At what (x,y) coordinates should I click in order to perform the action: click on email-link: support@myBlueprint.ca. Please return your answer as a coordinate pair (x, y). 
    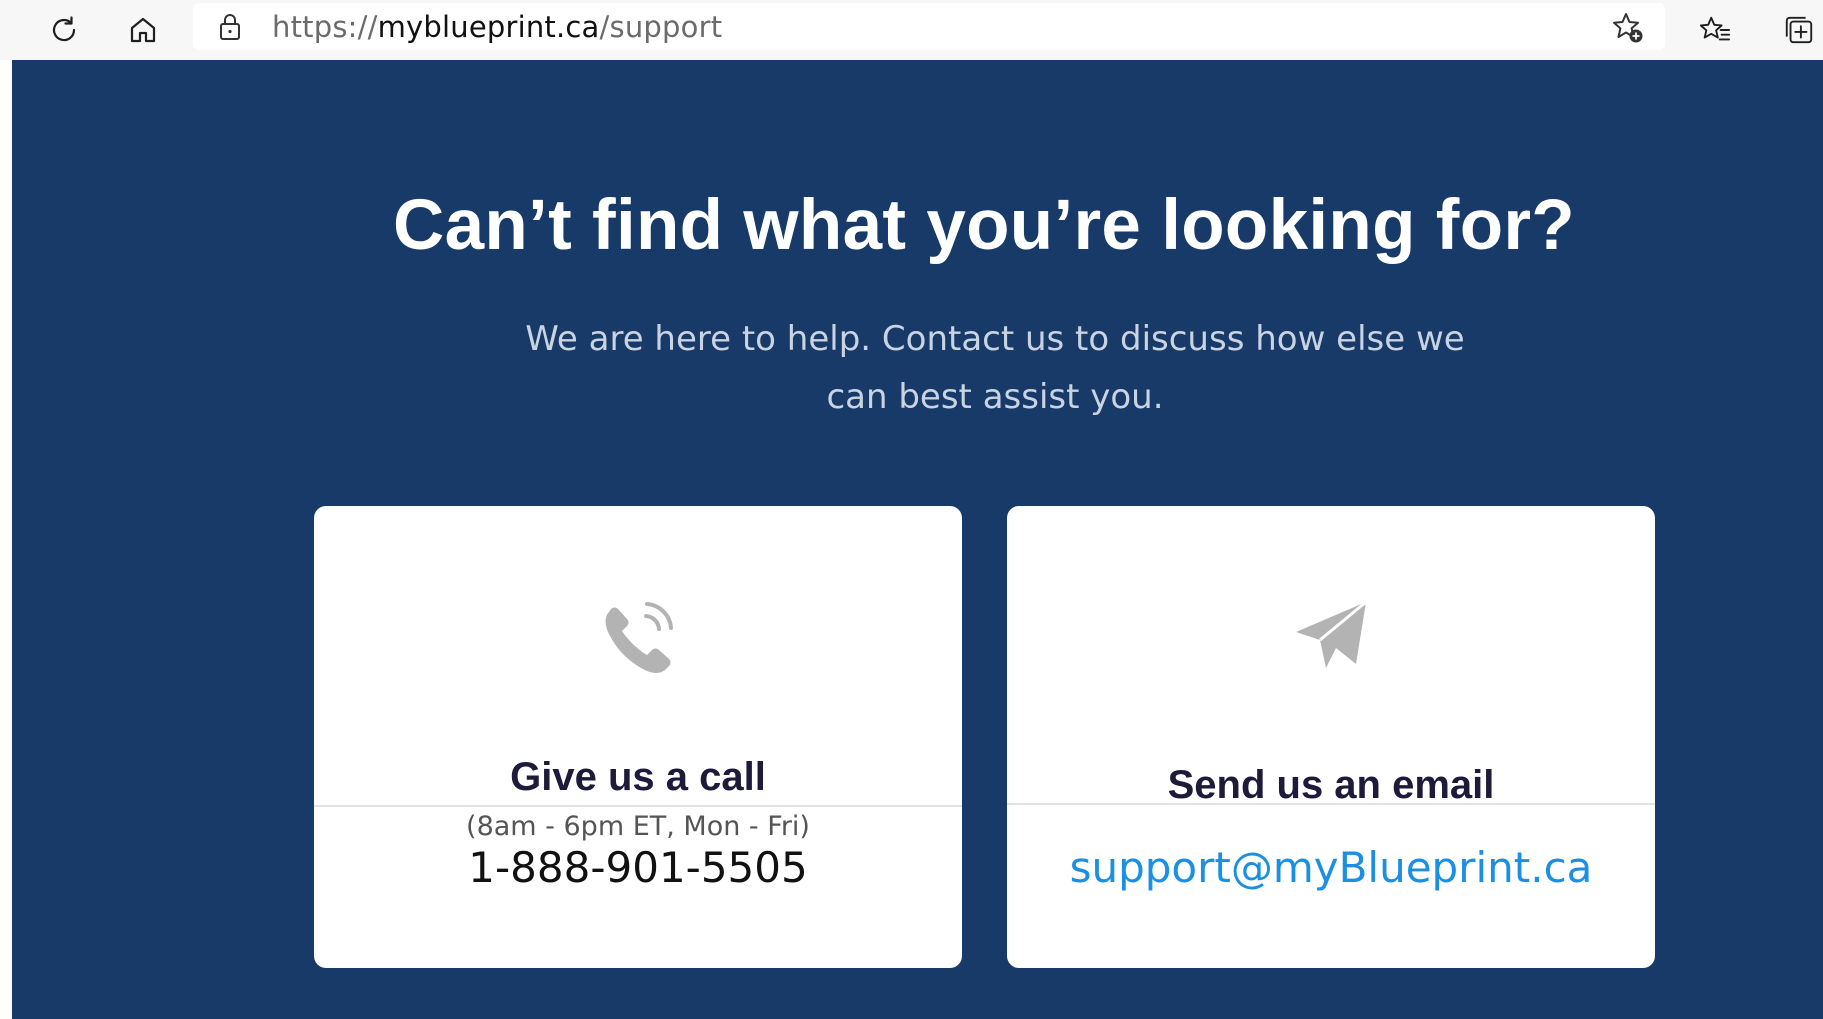
    Looking at the image, I should click on (1331, 868).